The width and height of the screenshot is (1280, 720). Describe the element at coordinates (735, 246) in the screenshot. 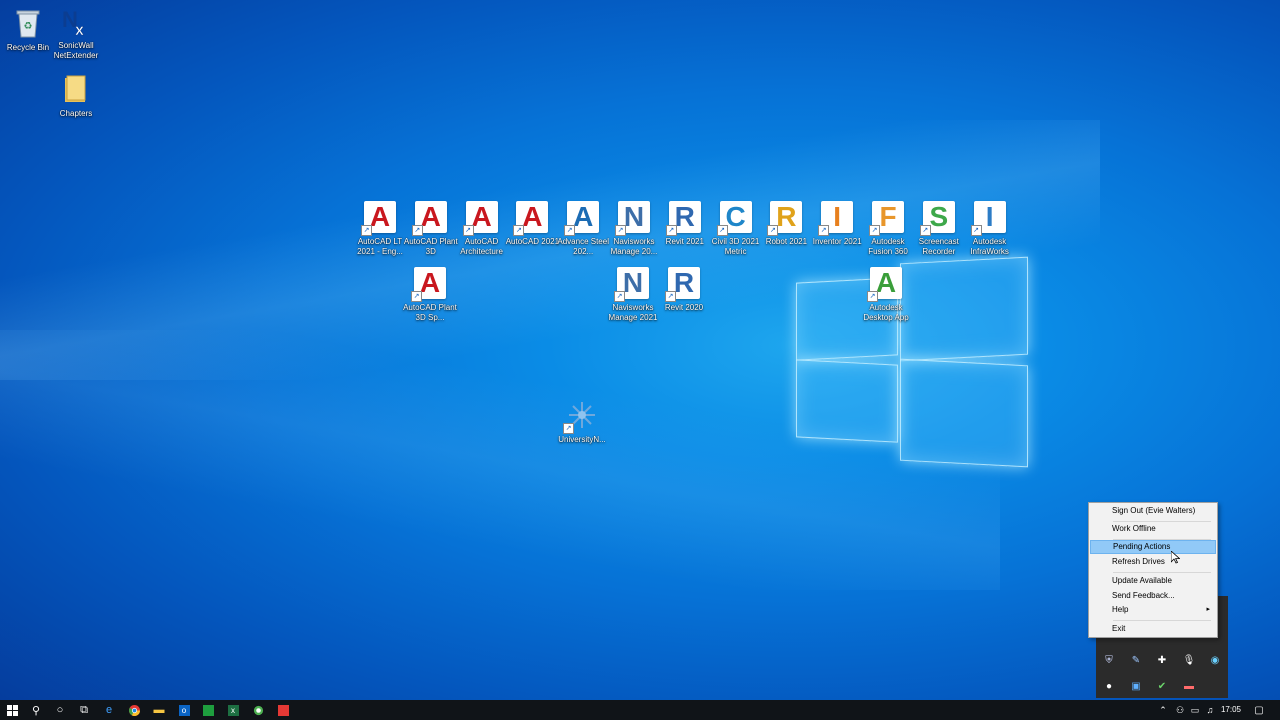

I see `desktop-icon-label: Civil 3D 2021 Metric` at that location.